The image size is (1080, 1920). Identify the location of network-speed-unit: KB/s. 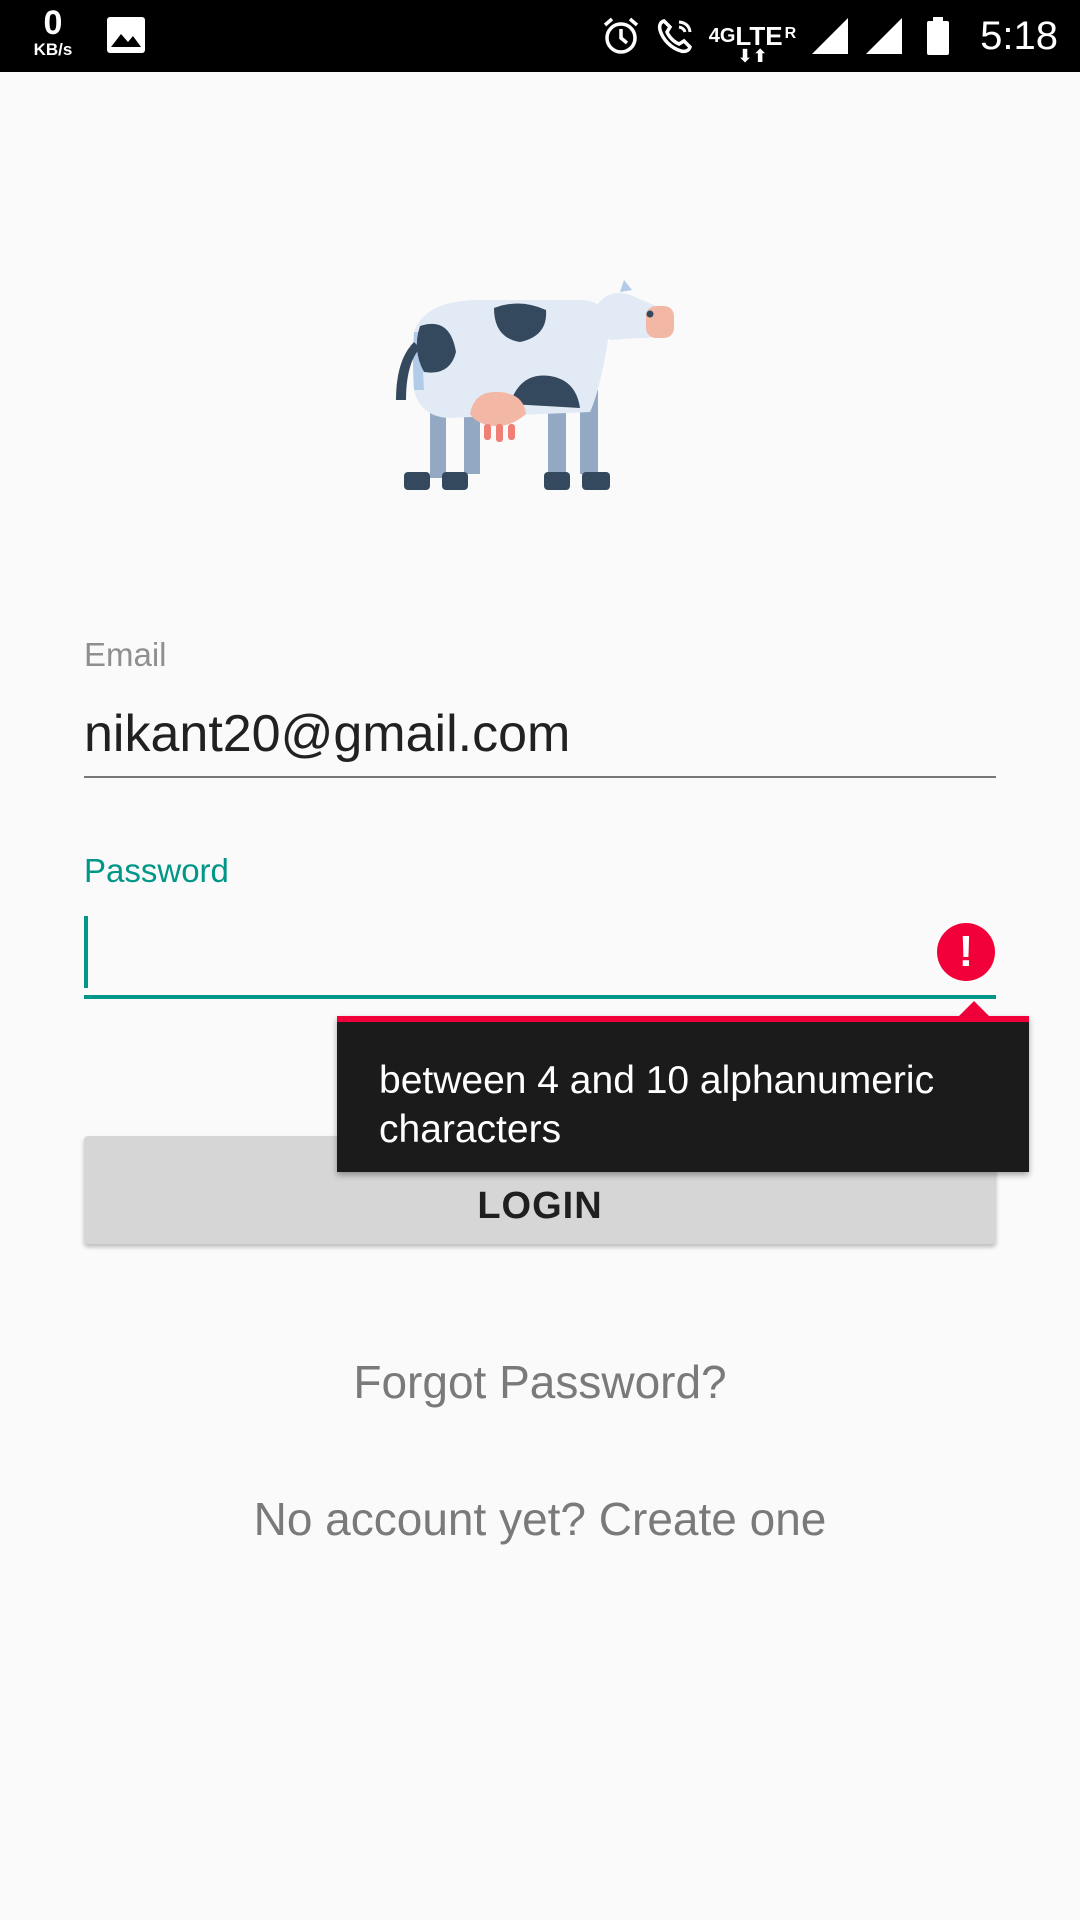
(53, 49).